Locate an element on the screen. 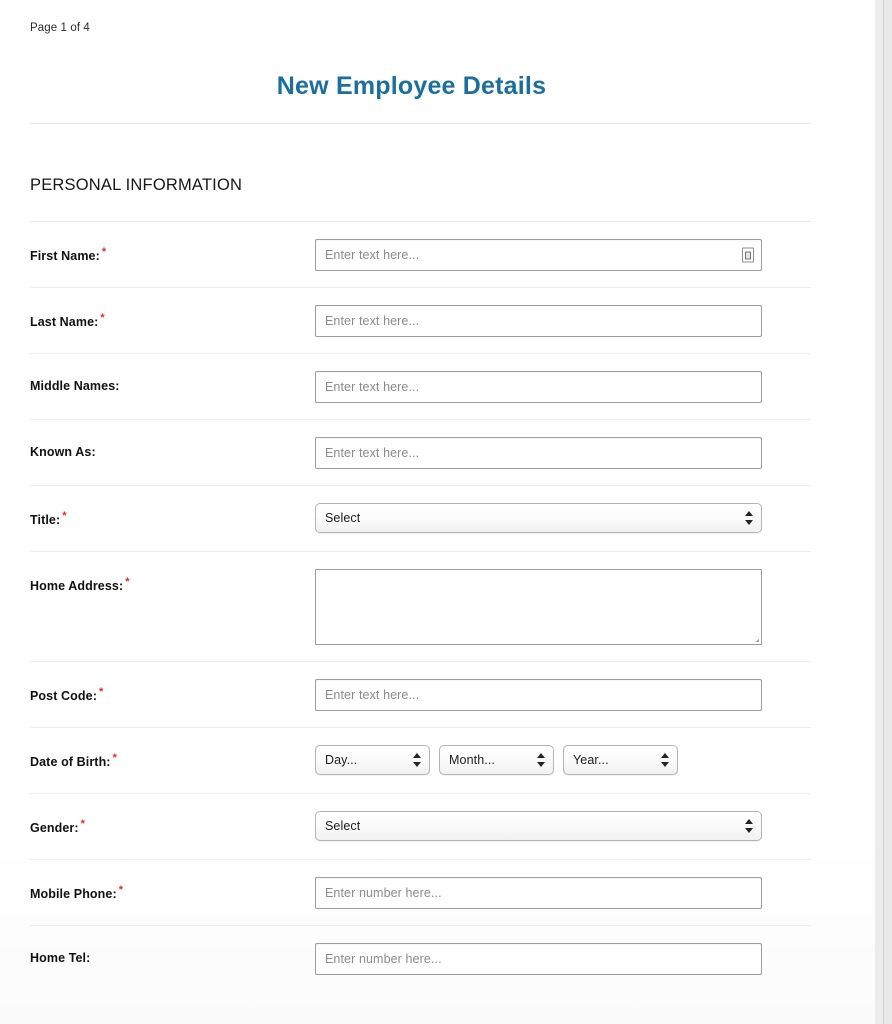 The image size is (892, 1024). field-label-text: Title: is located at coordinates (45, 520).